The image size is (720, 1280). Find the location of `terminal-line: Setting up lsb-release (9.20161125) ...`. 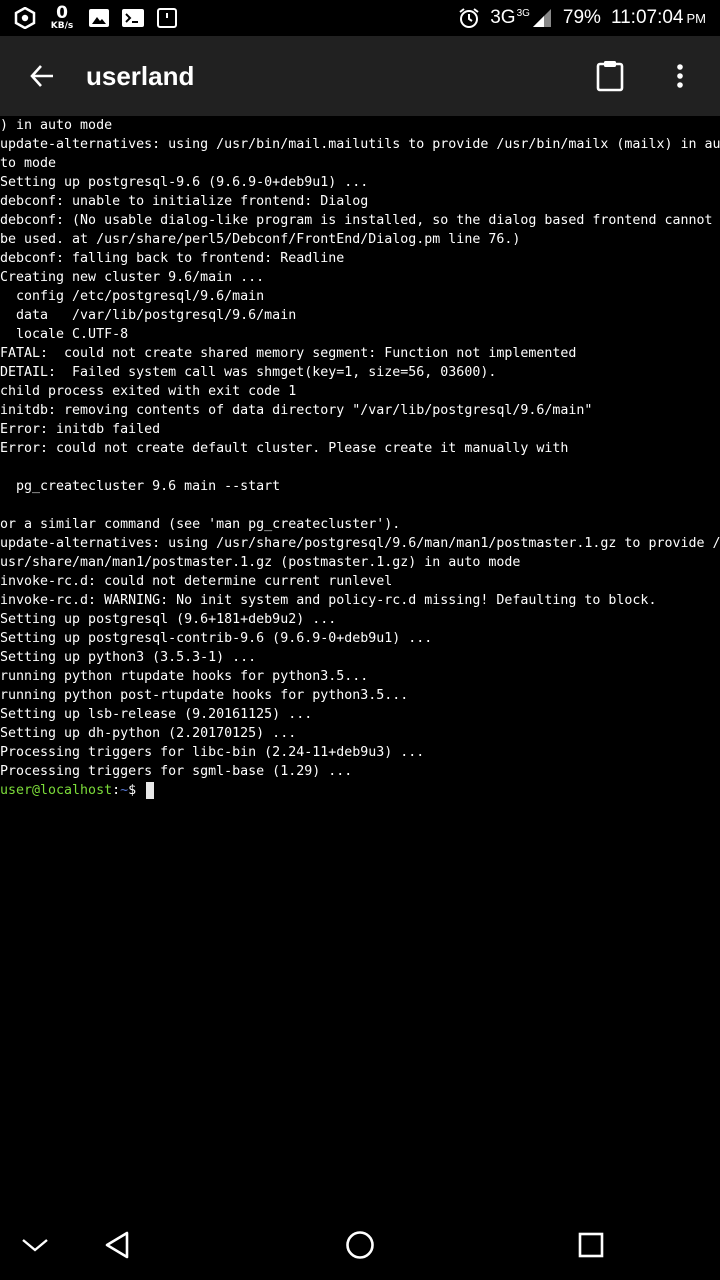

terminal-line: Setting up lsb-release (9.20161125) ... is located at coordinates (156, 714).